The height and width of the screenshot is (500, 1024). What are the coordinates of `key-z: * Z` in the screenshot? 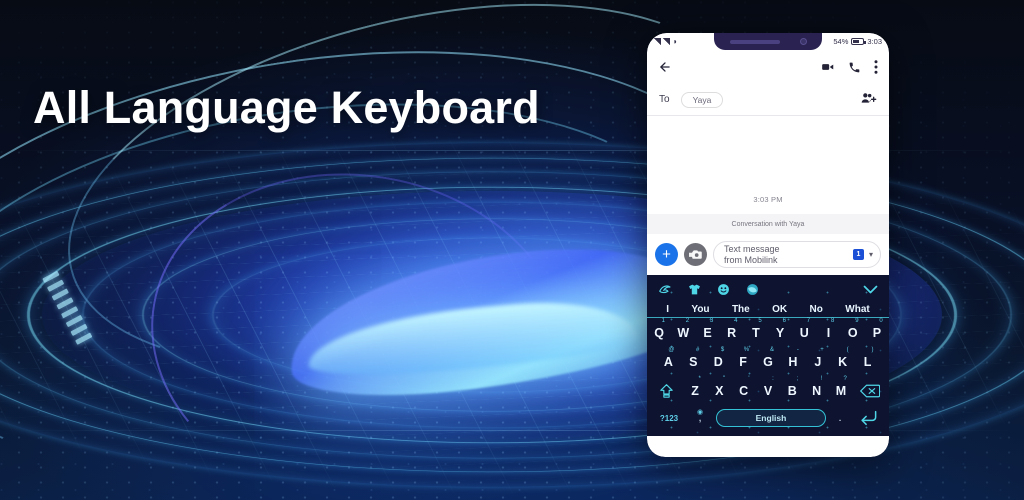 It's located at (695, 390).